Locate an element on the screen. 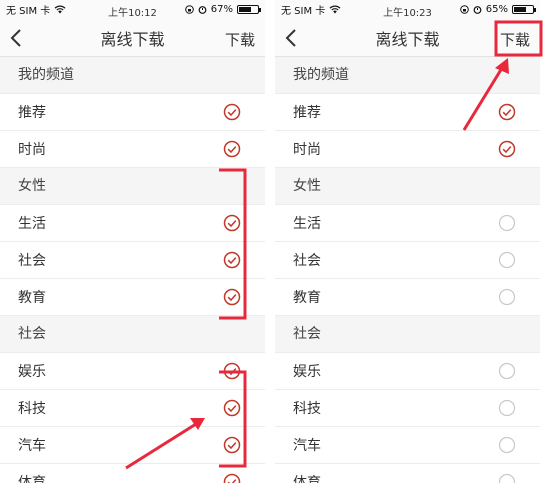 This screenshot has width=545, height=483. status-bar: 无 SIM 卡 67% is located at coordinates (132, 9).